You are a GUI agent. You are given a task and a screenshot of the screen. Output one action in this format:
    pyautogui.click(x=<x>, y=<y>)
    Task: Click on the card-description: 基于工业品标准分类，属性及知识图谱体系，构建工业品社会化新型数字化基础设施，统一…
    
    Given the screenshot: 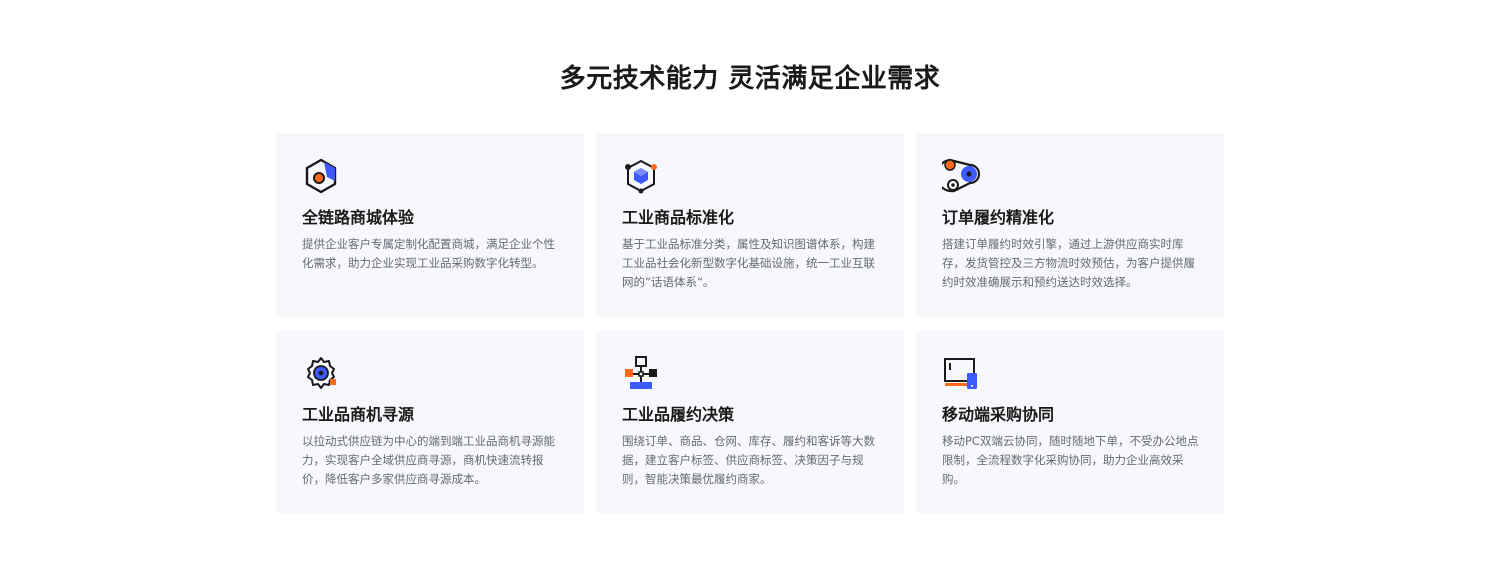 What is the action you would take?
    pyautogui.click(x=748, y=263)
    